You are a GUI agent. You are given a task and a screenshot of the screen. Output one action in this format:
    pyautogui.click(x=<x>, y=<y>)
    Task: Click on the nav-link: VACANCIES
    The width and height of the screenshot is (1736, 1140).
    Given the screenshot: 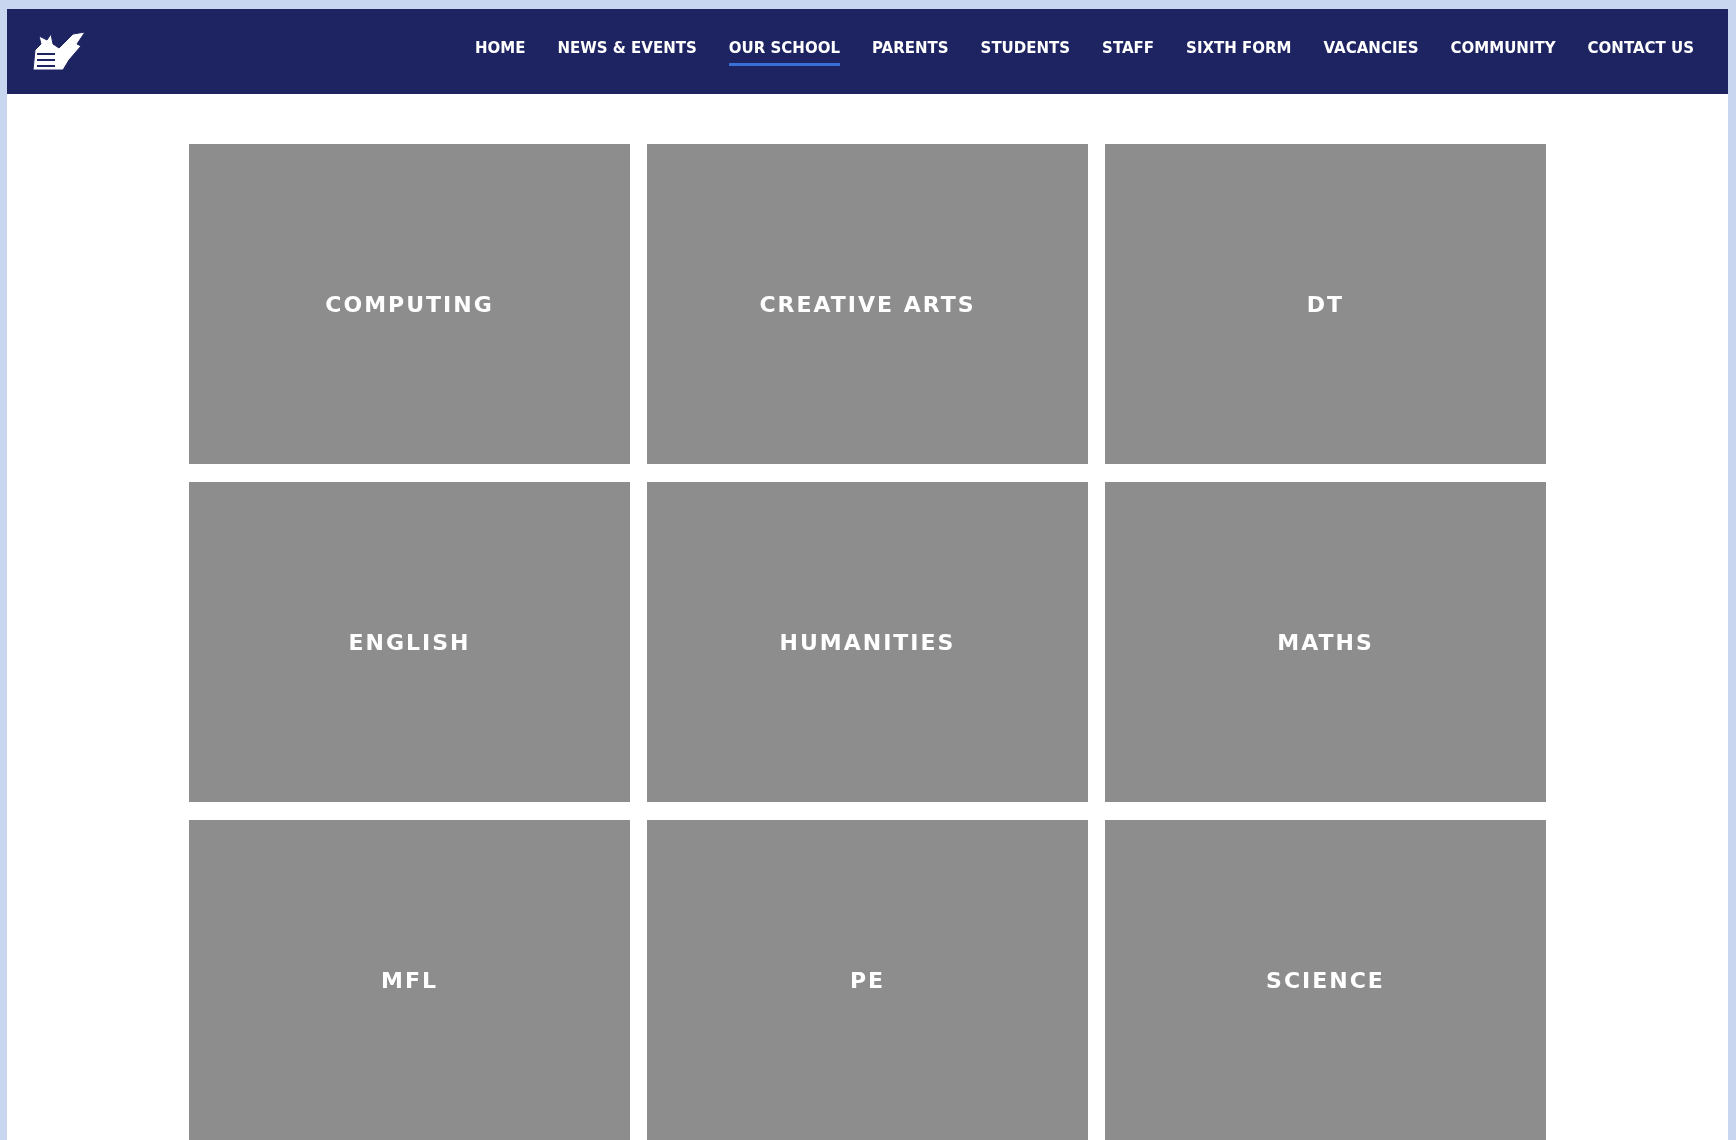 What is the action you would take?
    pyautogui.click(x=1371, y=51)
    